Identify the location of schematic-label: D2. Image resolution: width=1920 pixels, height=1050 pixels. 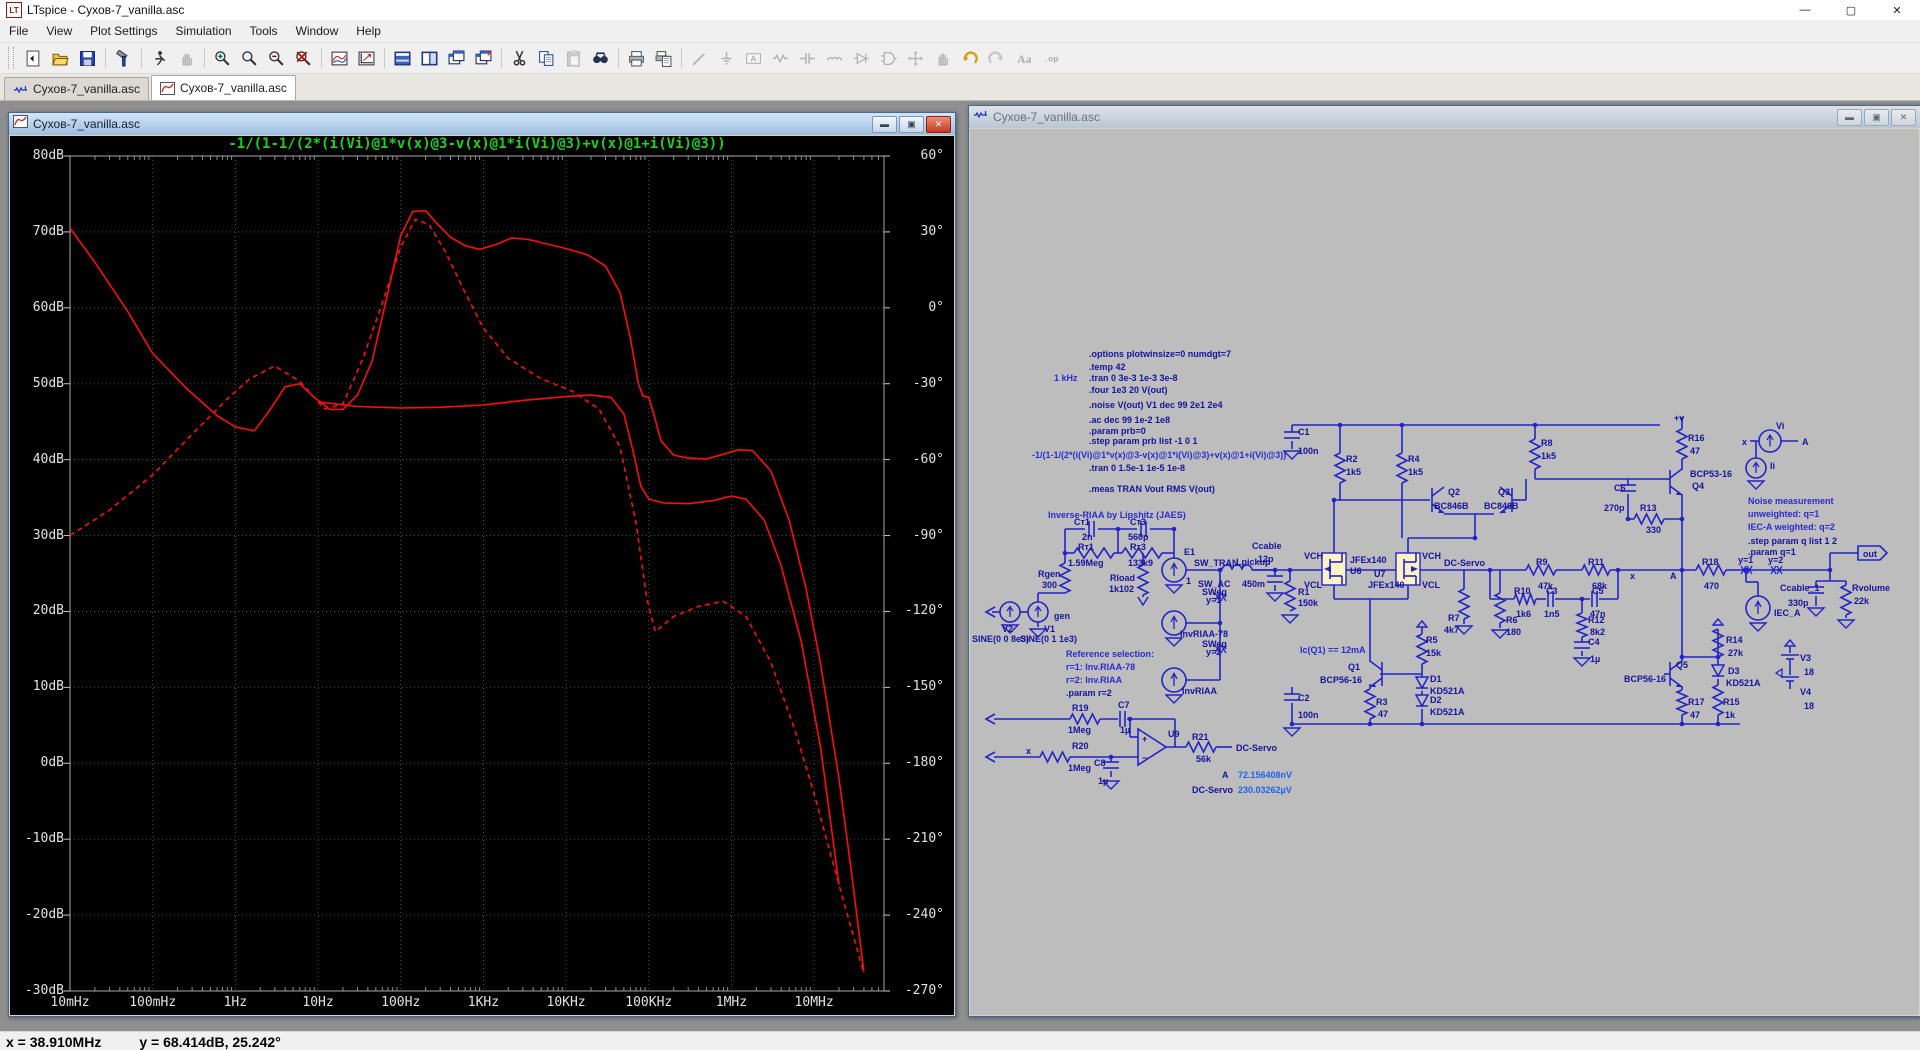
(1436, 700).